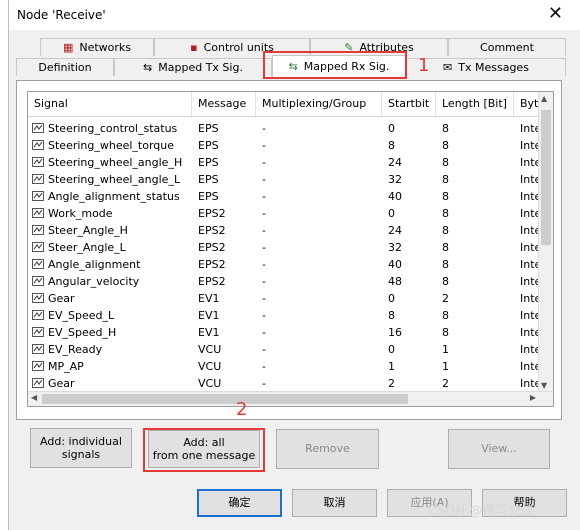  Describe the element at coordinates (283, 332) in the screenshot. I see `table-row: EV_Speed_H EV1 - 16 8 Inte` at that location.